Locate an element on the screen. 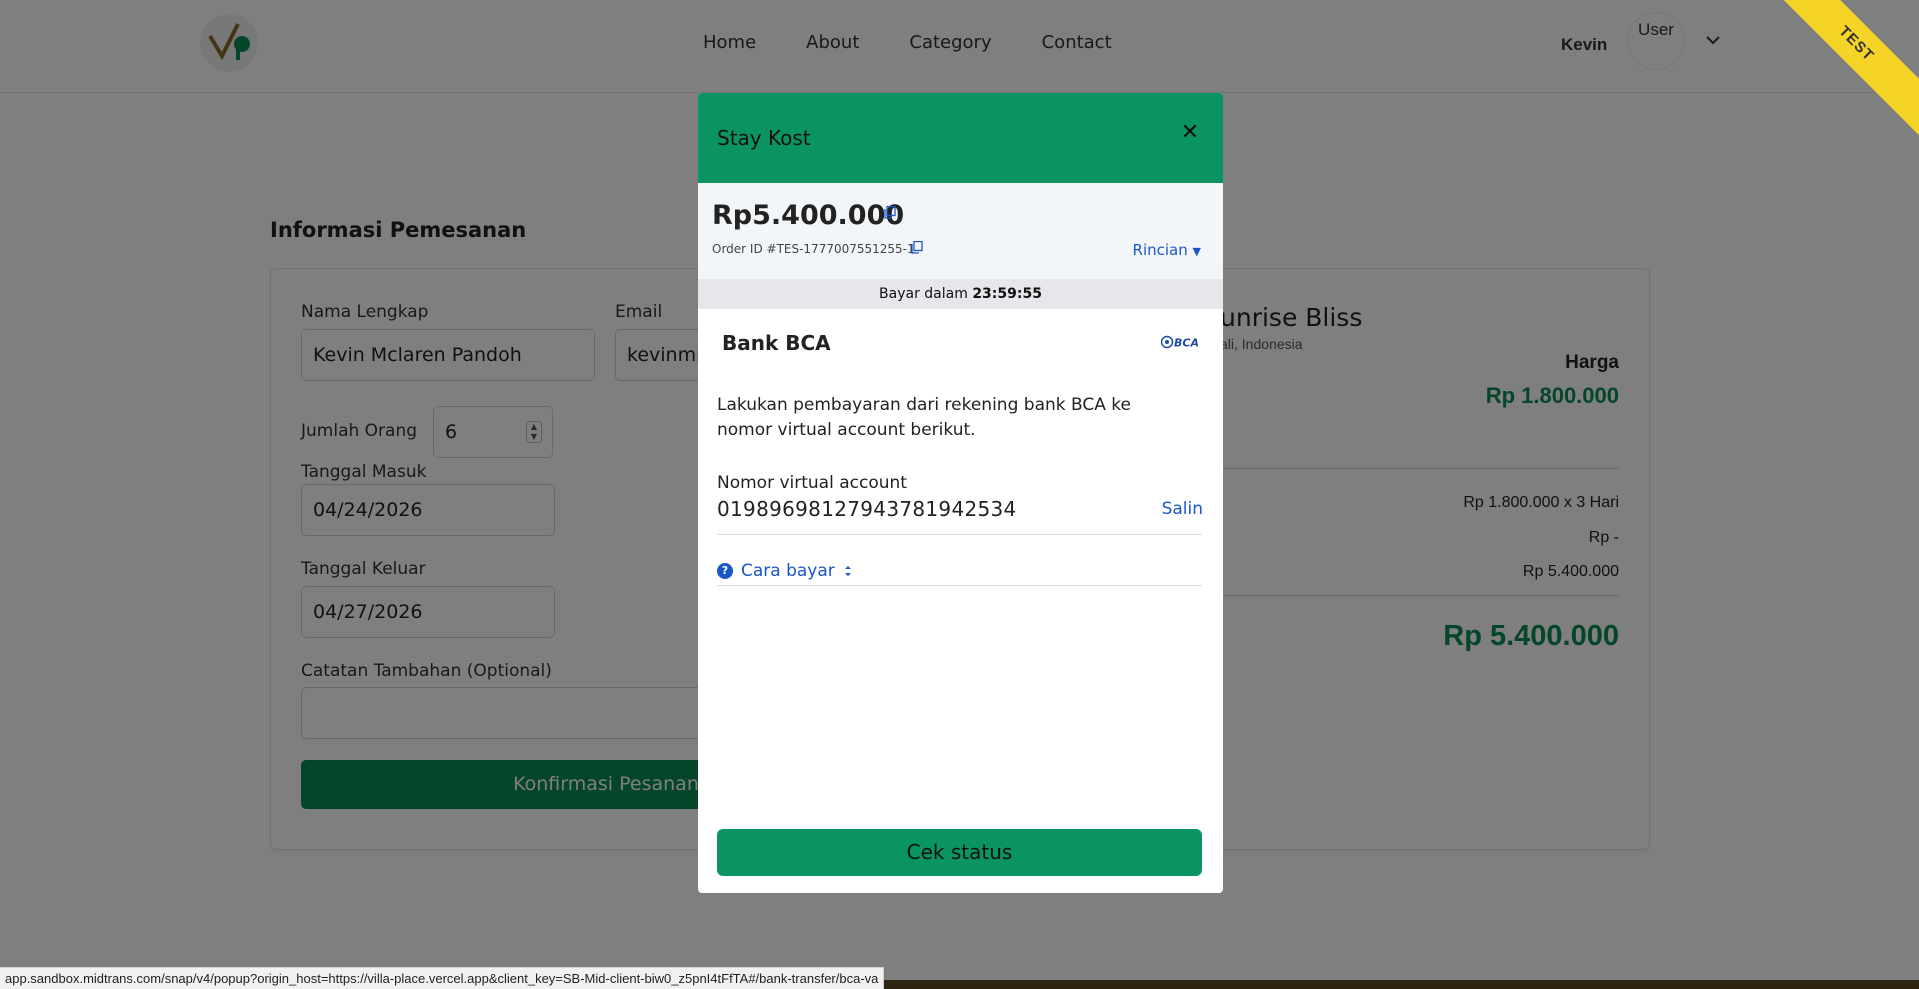 The image size is (1919, 989). amount-area is located at coordinates (960, 231).